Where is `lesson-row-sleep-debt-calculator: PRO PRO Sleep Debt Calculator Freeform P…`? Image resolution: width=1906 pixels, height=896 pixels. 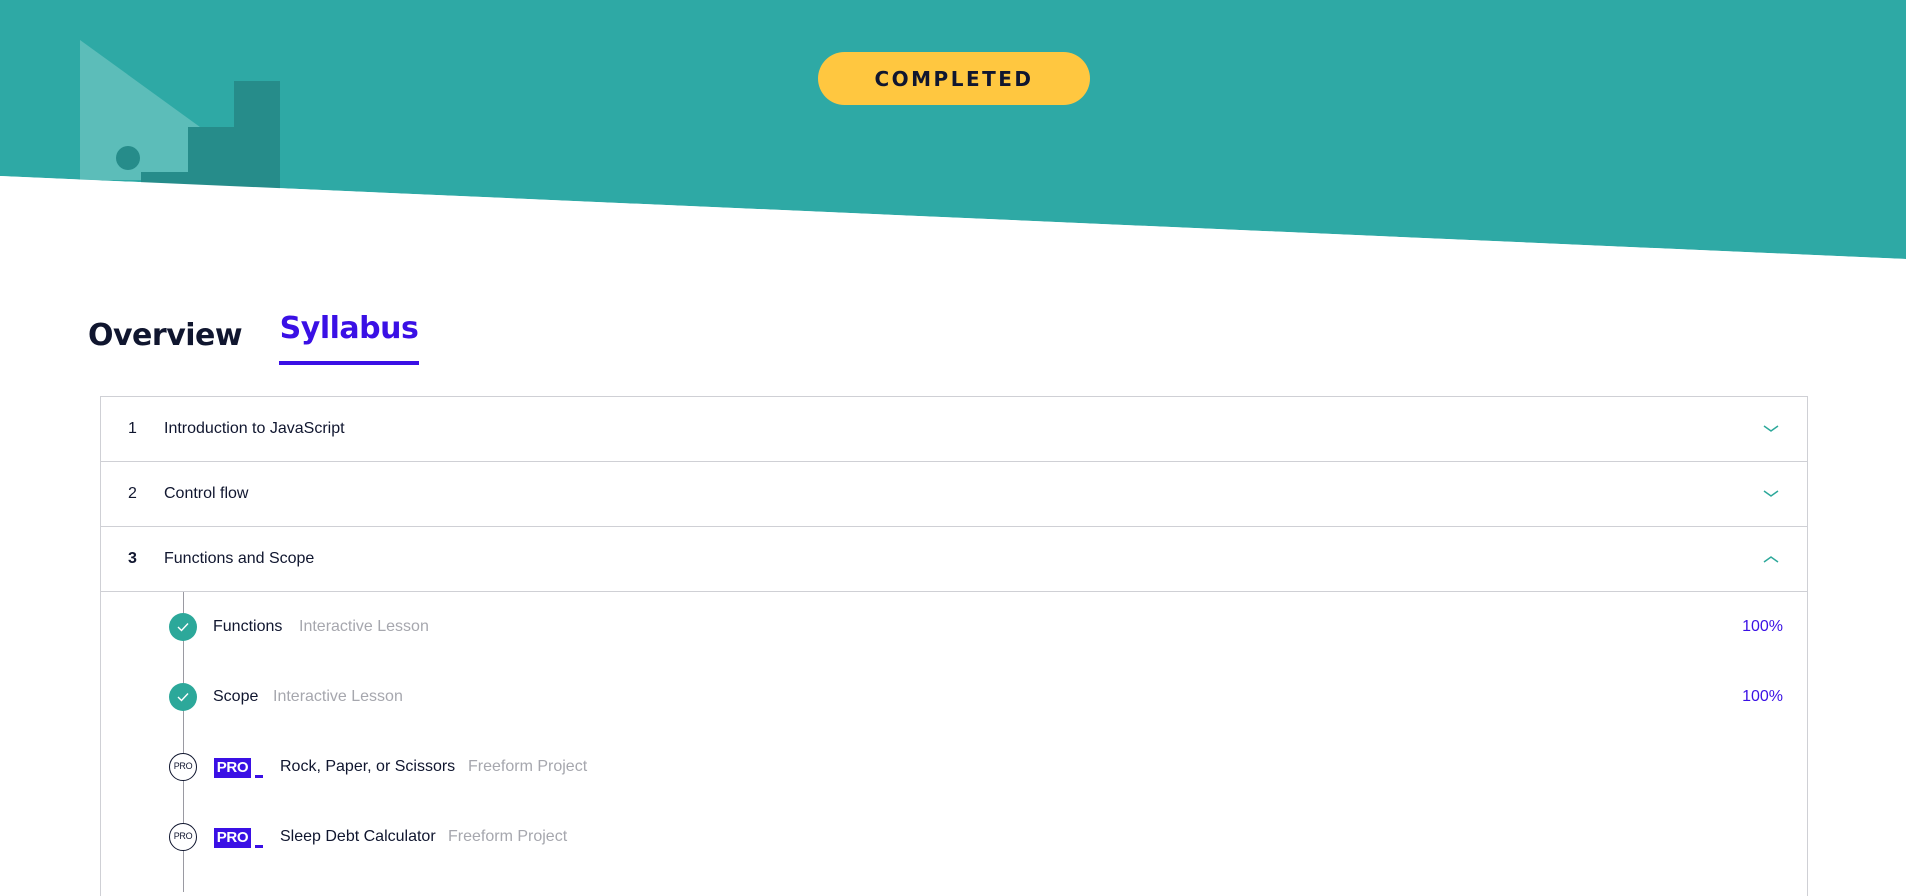
lesson-row-sleep-debt-calculator: PRO PRO Sleep Debt Calculator Freeform P… is located at coordinates (954, 837).